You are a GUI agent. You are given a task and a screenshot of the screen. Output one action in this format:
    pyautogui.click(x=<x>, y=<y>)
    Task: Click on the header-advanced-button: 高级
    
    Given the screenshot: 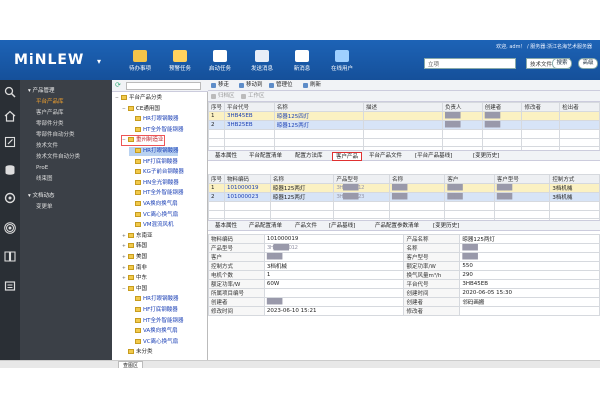 What is the action you would take?
    pyautogui.click(x=588, y=63)
    